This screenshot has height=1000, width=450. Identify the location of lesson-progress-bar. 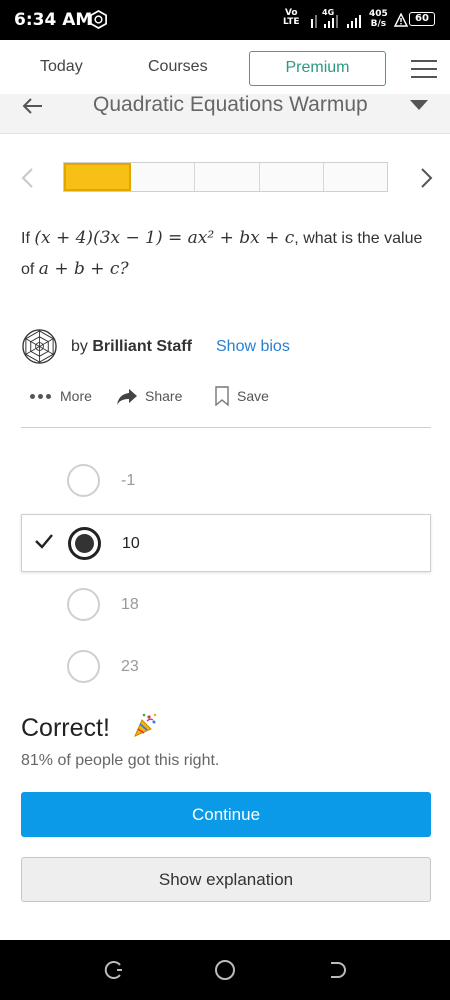
(225, 177).